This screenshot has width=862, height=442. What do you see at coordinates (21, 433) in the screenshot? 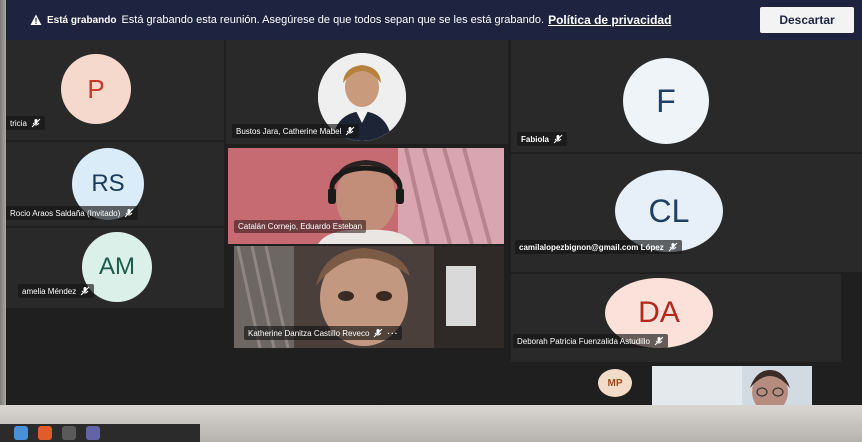
I see `windows-start-icon` at bounding box center [21, 433].